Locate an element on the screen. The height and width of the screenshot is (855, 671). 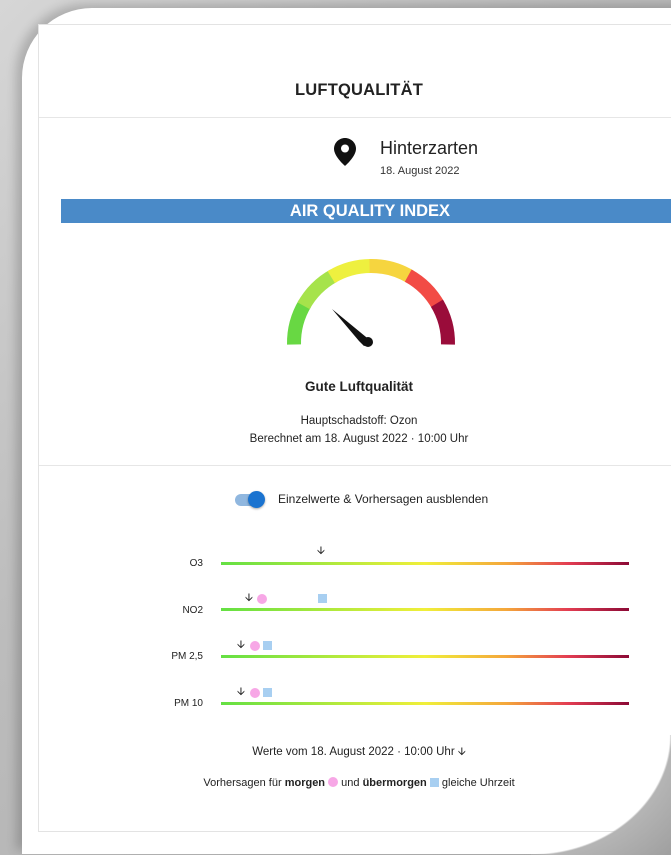
pollutant-bar-no2 is located at coordinates (425, 609).